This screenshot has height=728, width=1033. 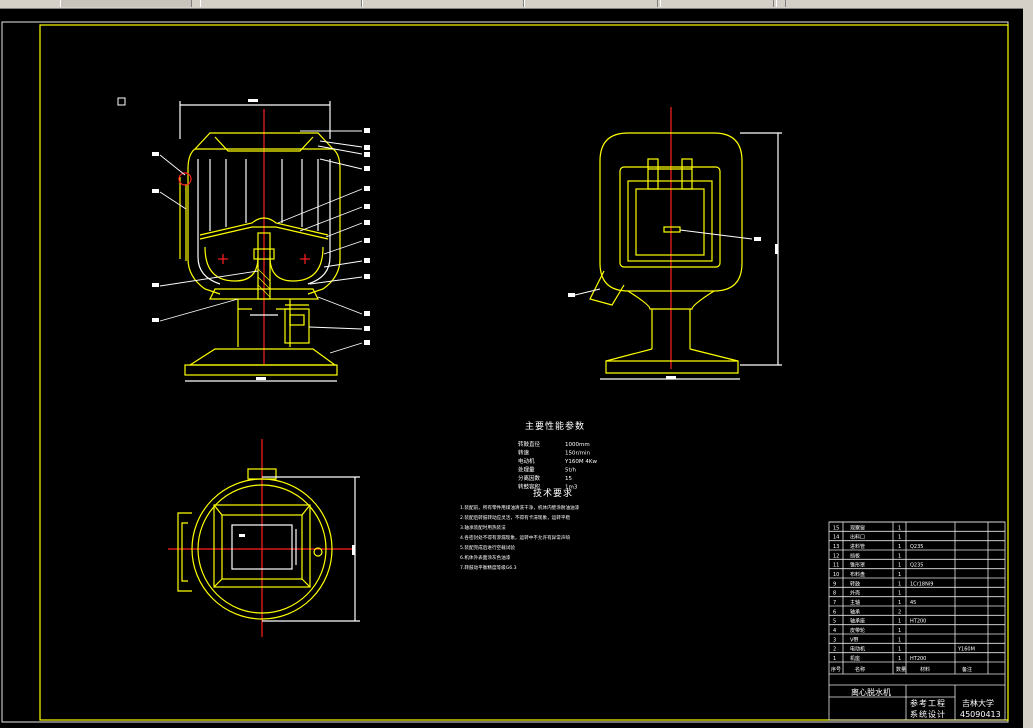 What do you see at coordinates (515, 537) in the screenshot?
I see `requirement-line: 4.各密封处不得有渗漏现象，运转中不允许有异常声响` at bounding box center [515, 537].